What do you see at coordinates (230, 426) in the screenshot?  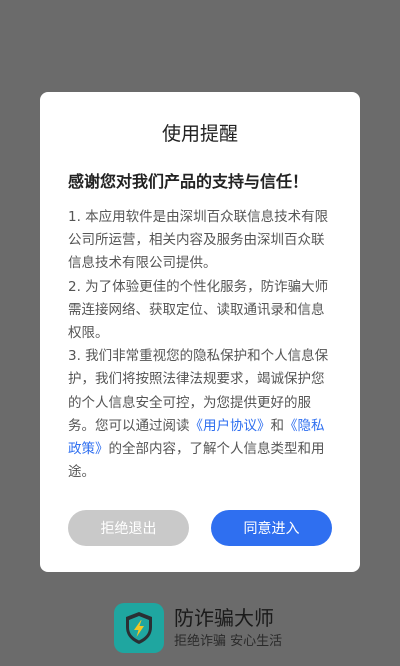 I see `user-agreement-link: 《用户协议》` at bounding box center [230, 426].